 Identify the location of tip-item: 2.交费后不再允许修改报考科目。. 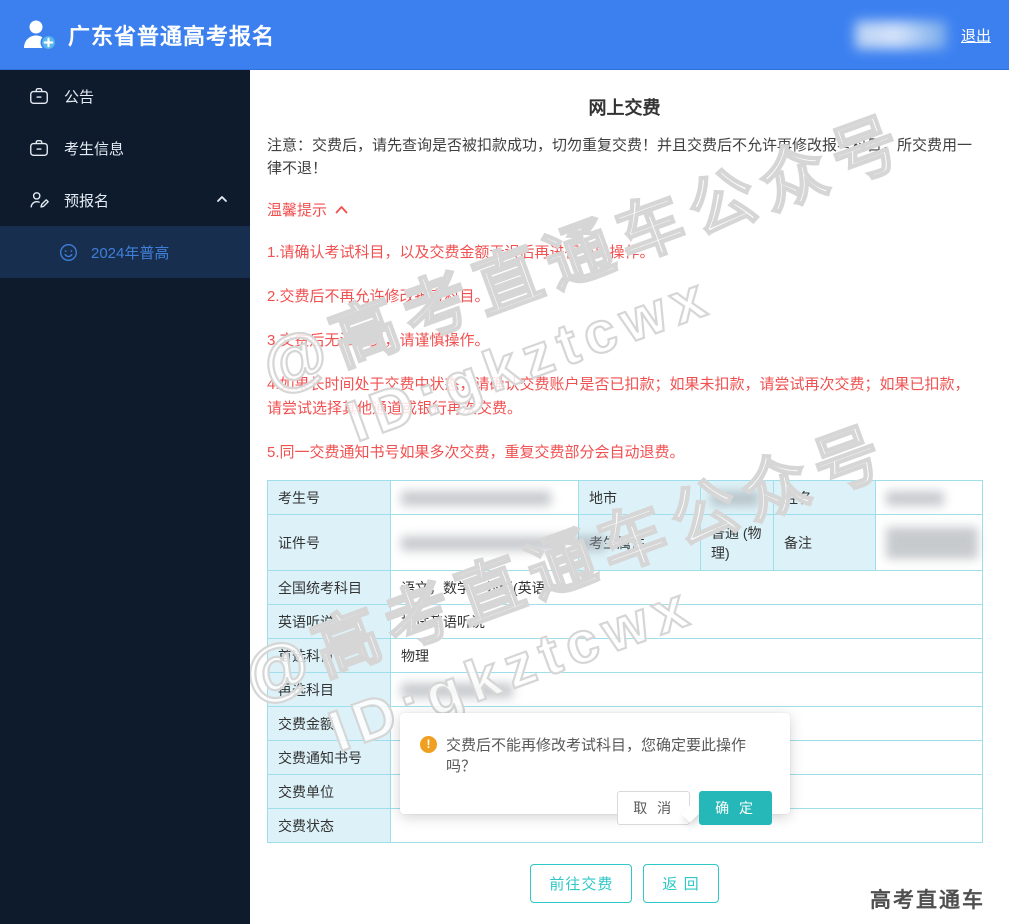
(378, 296).